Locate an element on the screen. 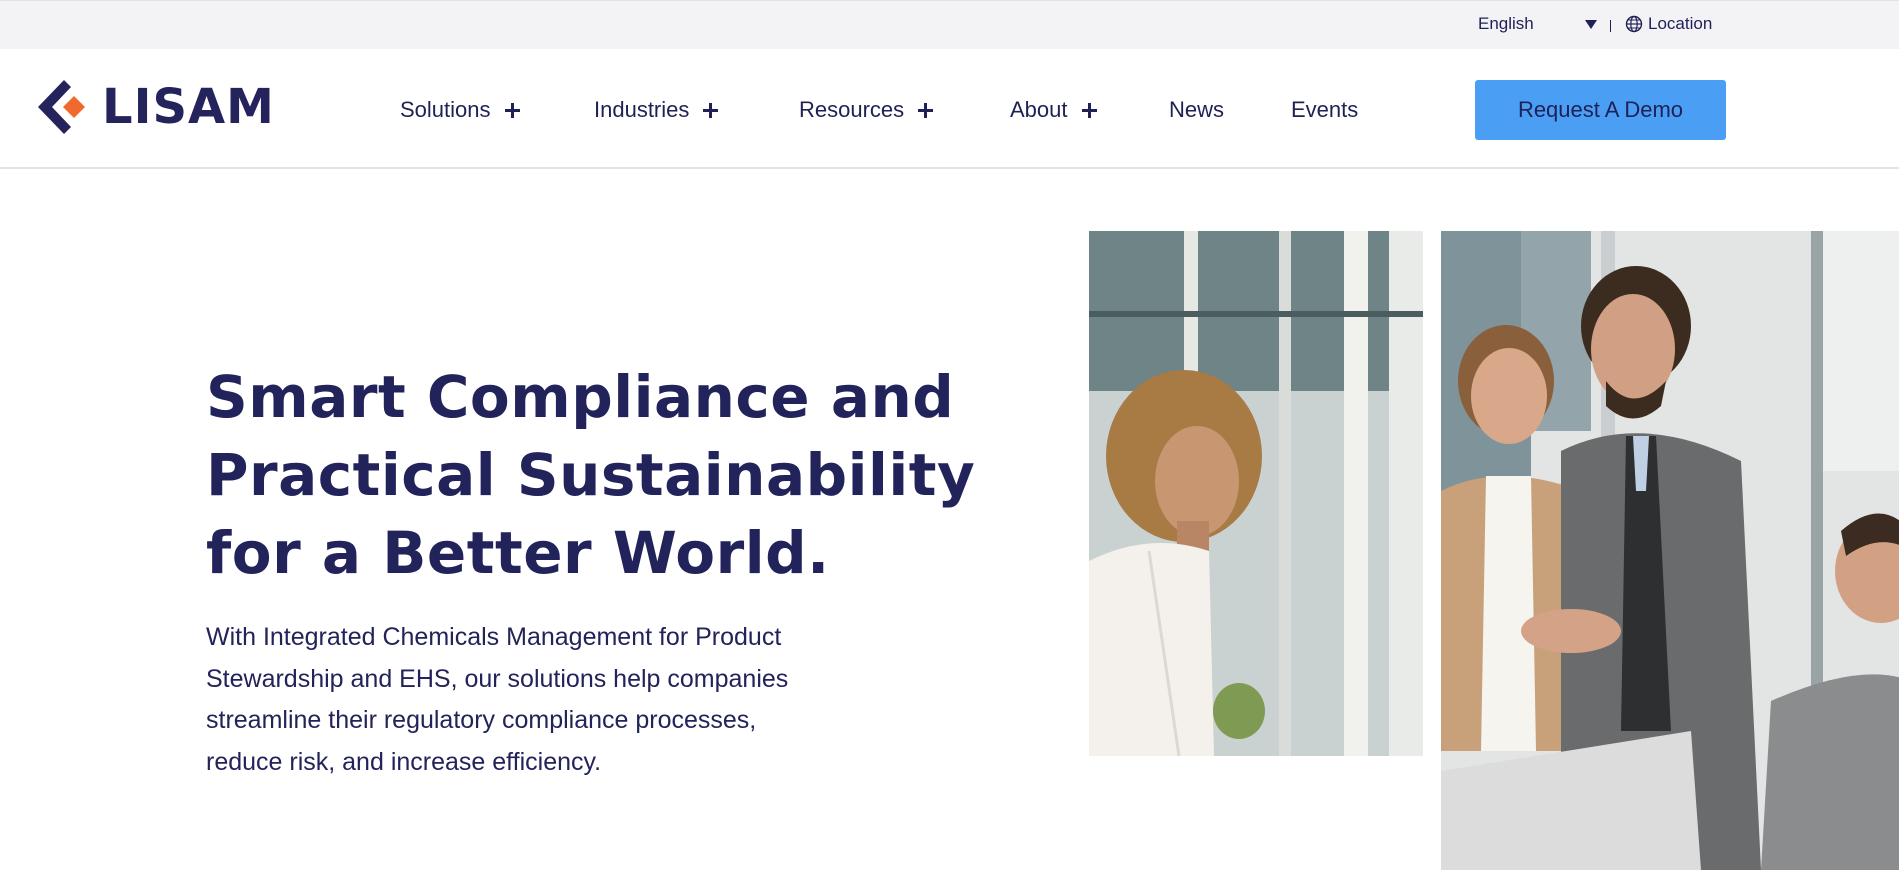 This screenshot has height=870, width=1899. nav-item-solutions: Solutions is located at coordinates (460, 110).